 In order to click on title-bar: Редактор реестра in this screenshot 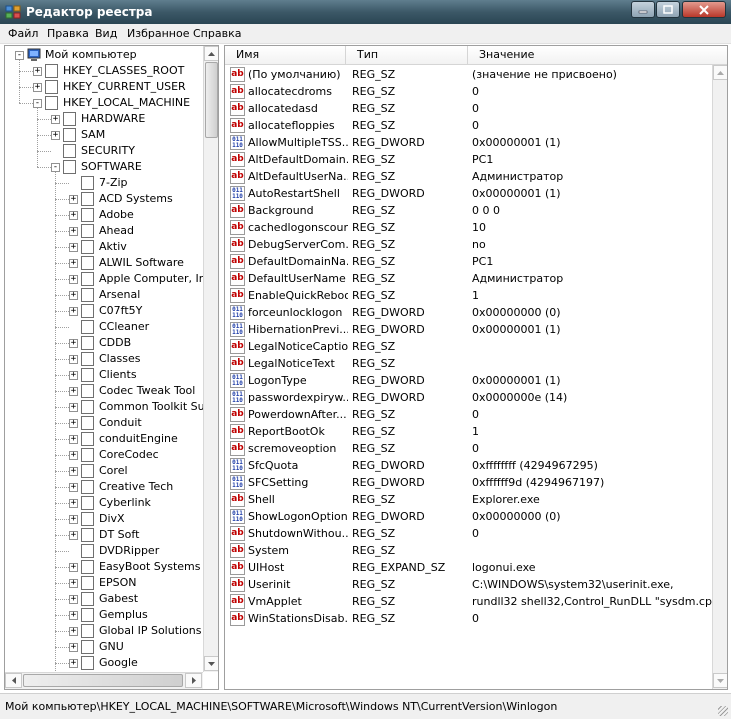, I will do `click(365, 12)`.